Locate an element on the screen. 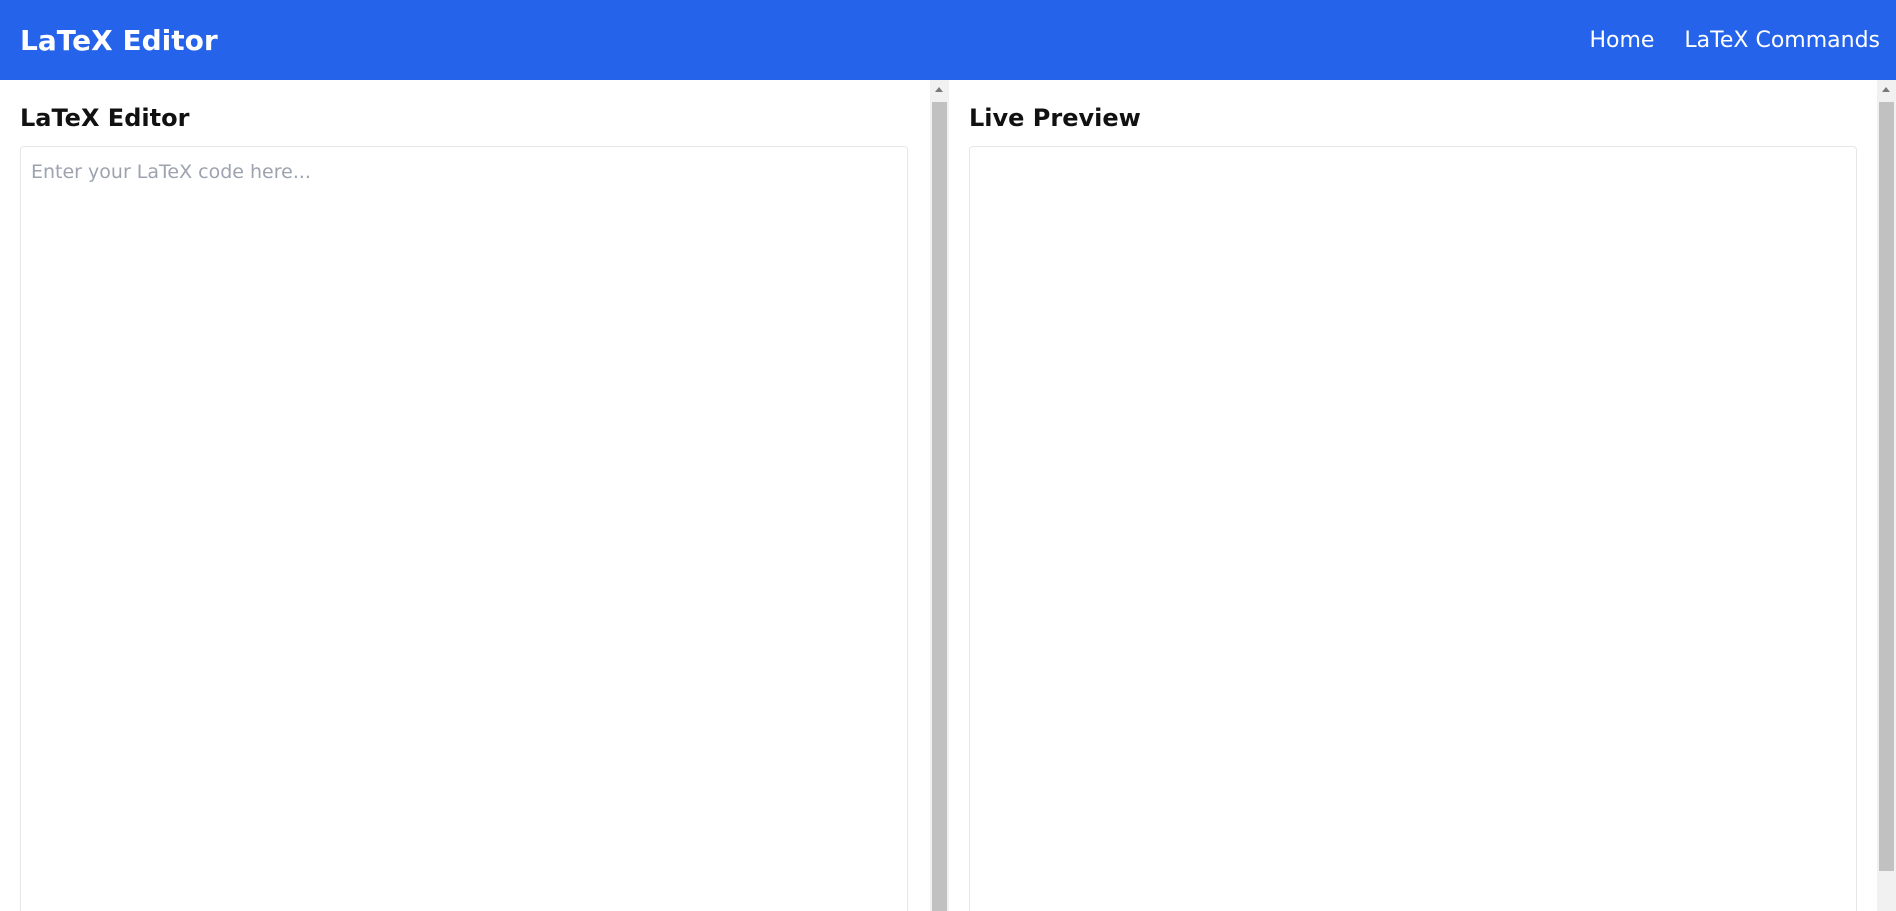 The image size is (1896, 911). nav-links: Home LaTeX Commands is located at coordinates (1734, 40).